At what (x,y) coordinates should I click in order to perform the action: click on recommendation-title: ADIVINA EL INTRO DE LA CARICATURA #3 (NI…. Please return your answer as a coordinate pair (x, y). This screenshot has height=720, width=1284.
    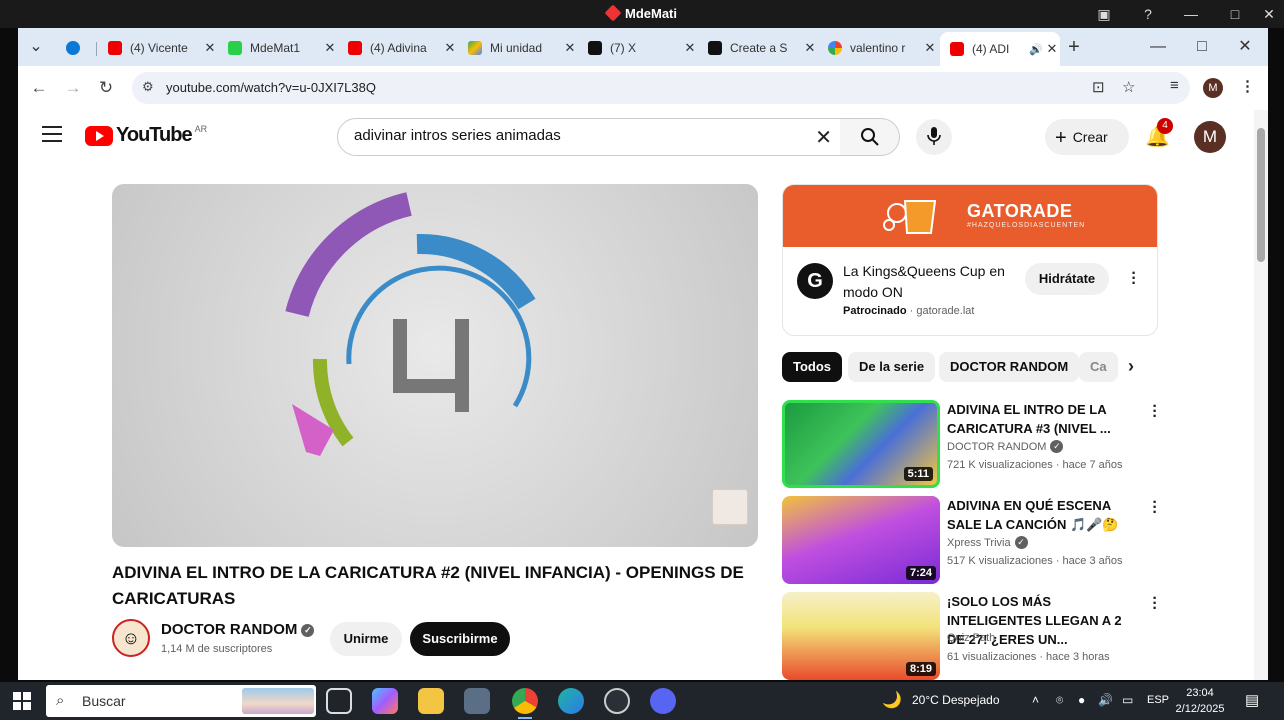
    Looking at the image, I should click on (1045, 419).